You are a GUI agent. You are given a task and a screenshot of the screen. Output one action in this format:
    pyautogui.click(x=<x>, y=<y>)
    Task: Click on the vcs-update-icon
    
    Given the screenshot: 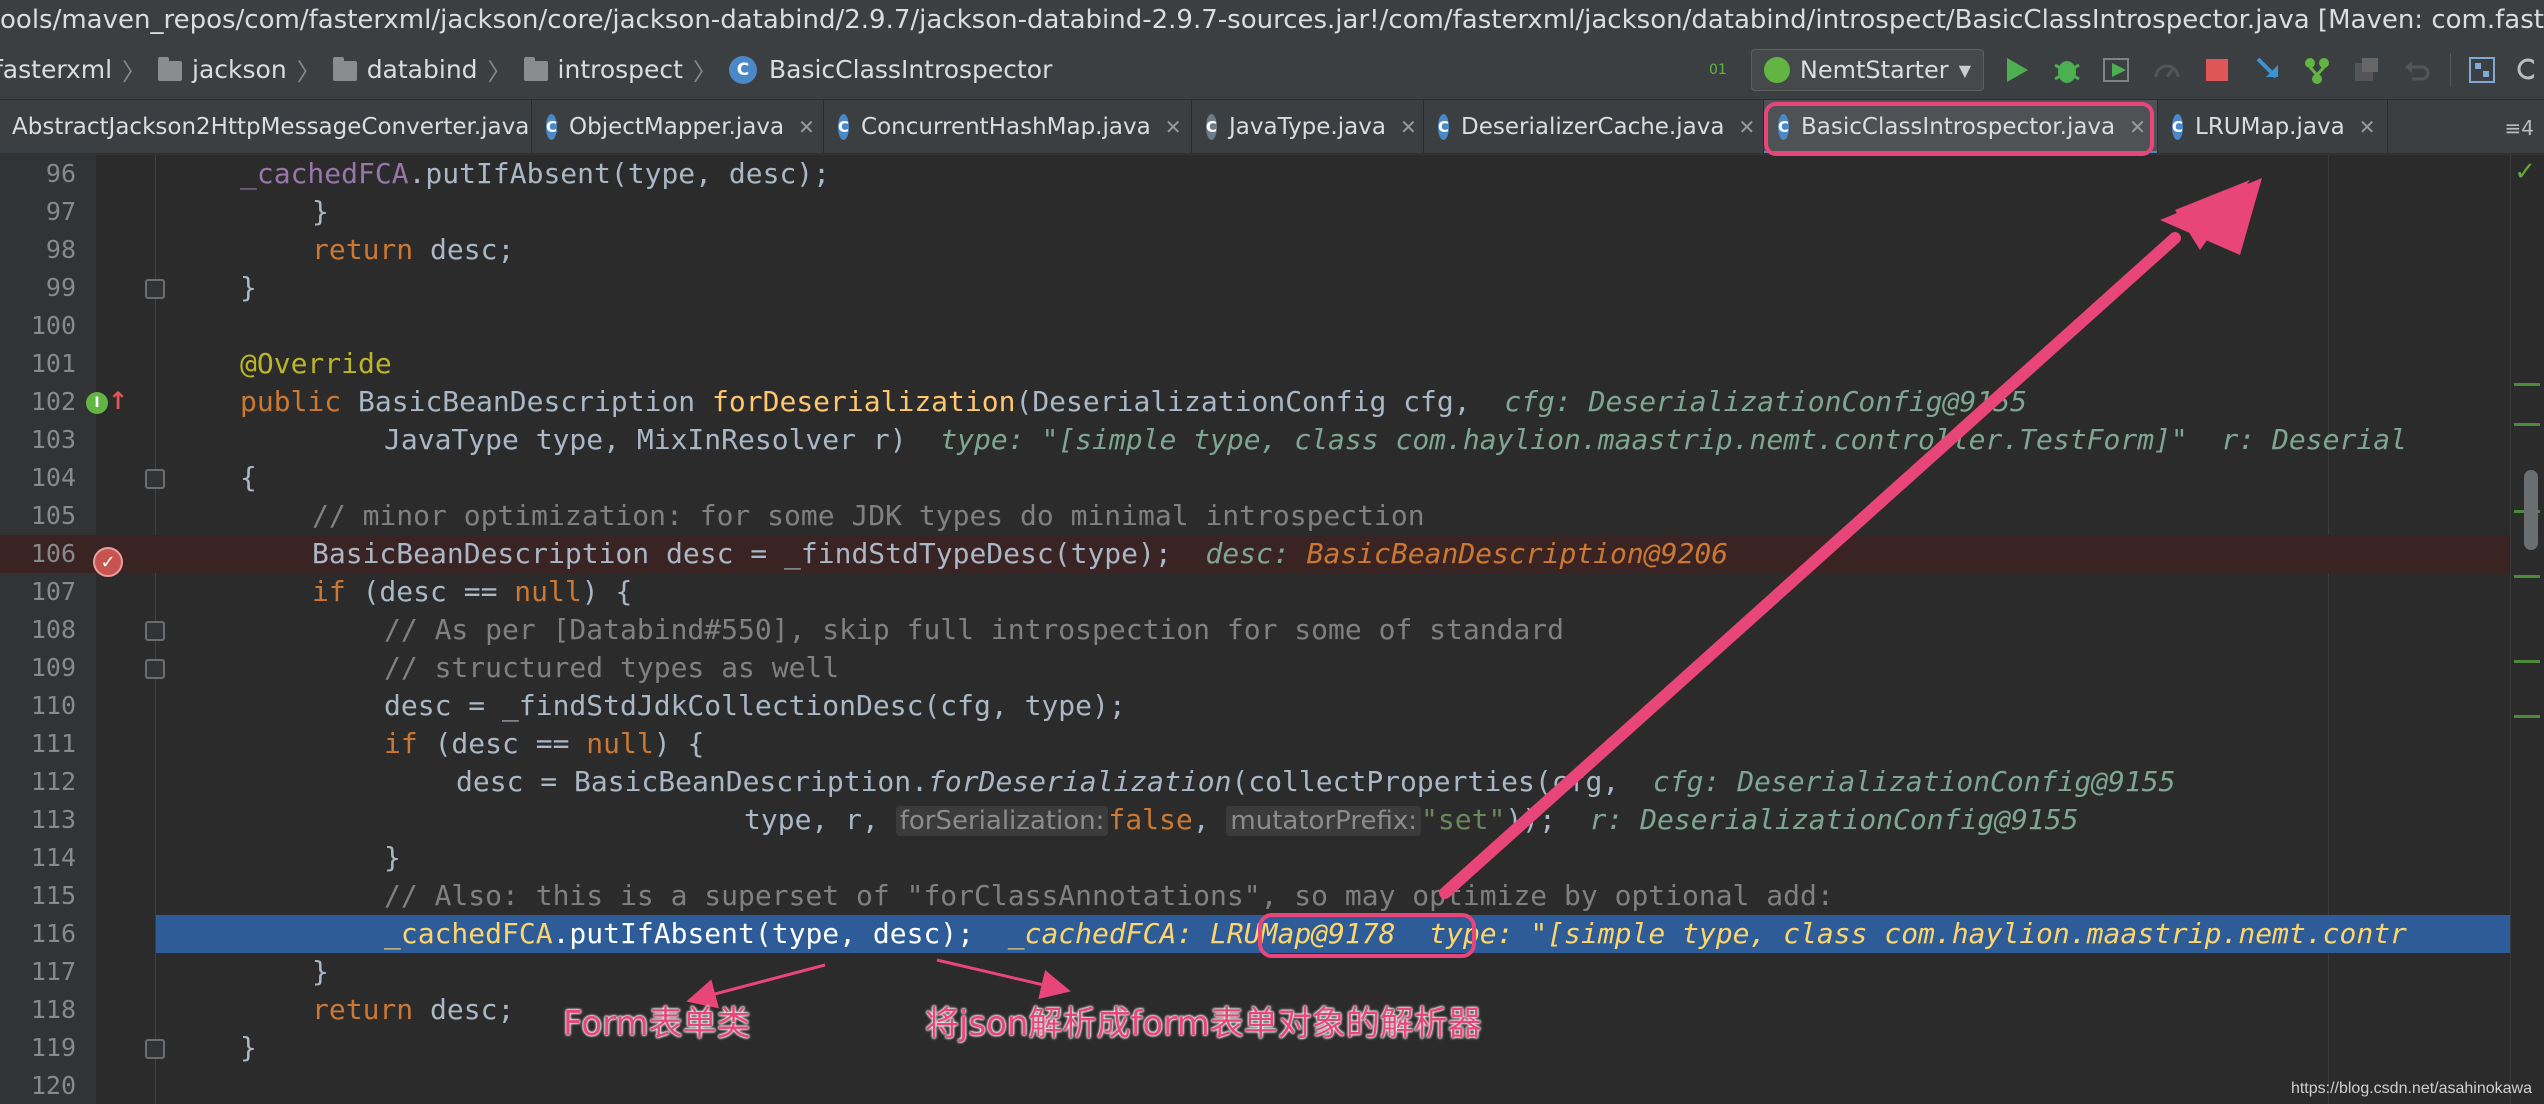 What is the action you would take?
    pyautogui.click(x=2267, y=70)
    